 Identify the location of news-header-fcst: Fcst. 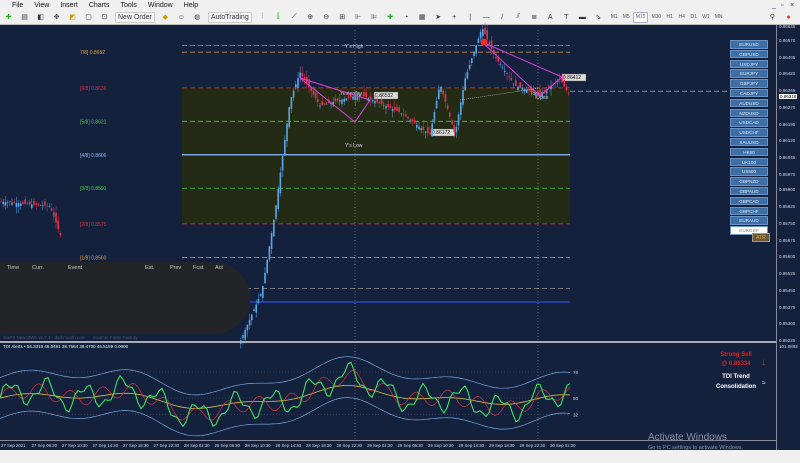
(198, 268).